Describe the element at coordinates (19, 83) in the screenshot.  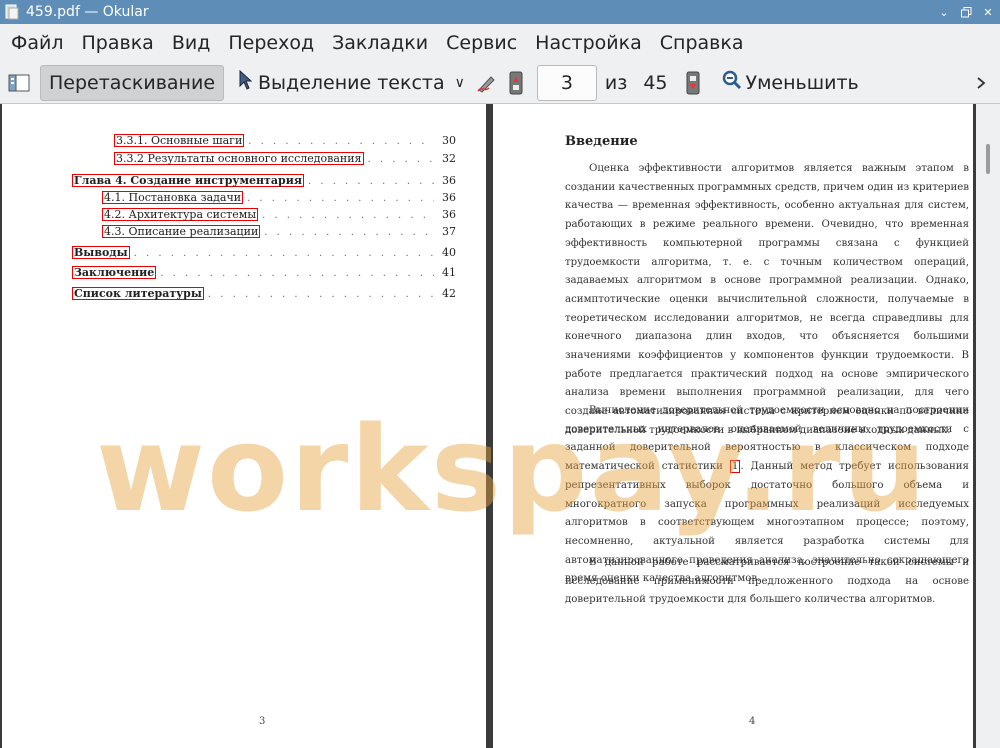
I see `sidebar-toggle-icon` at that location.